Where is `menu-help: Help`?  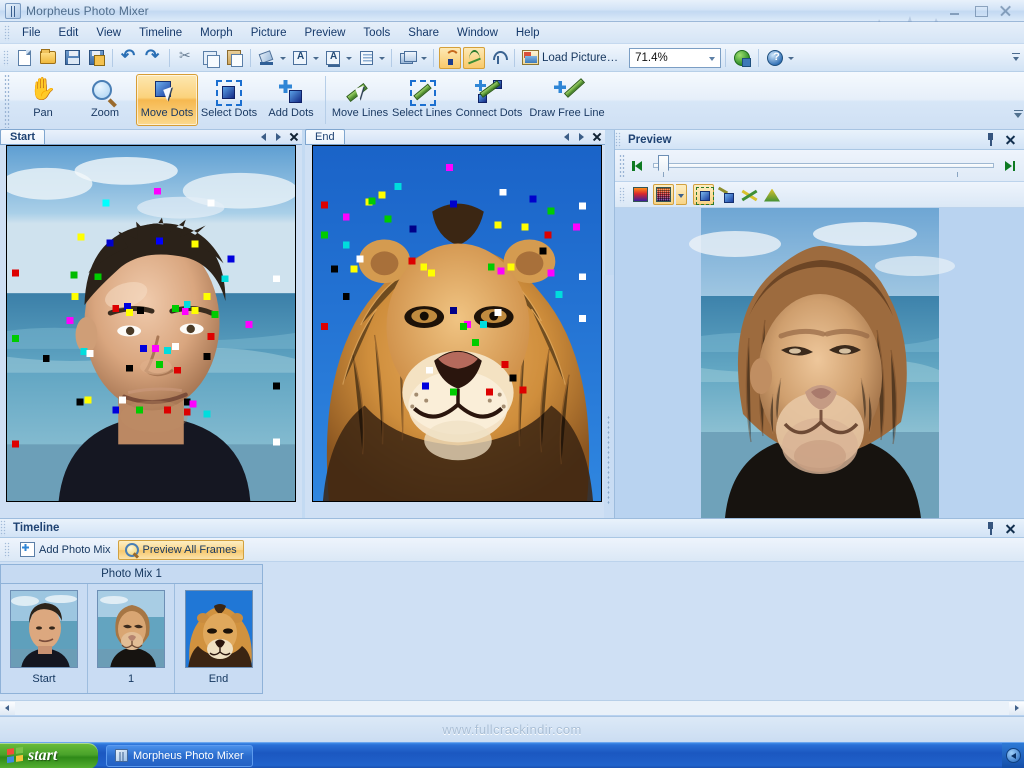
menu-help: Help is located at coordinates (528, 33).